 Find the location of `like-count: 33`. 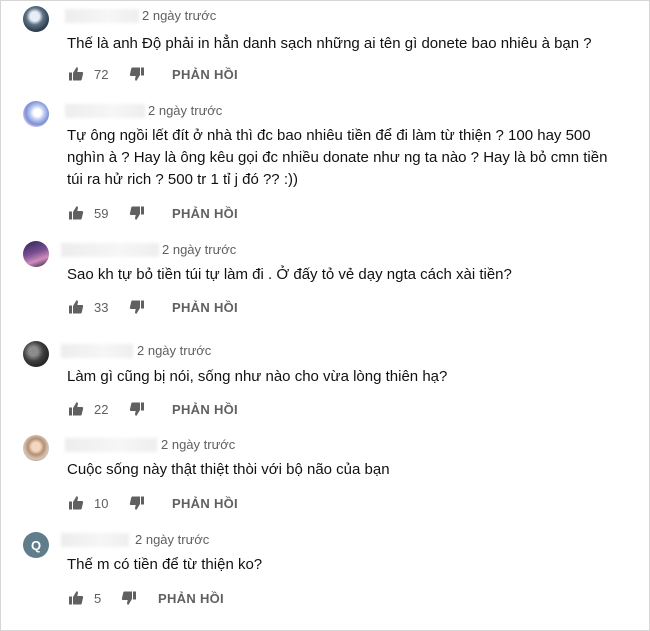

like-count: 33 is located at coordinates (101, 307).